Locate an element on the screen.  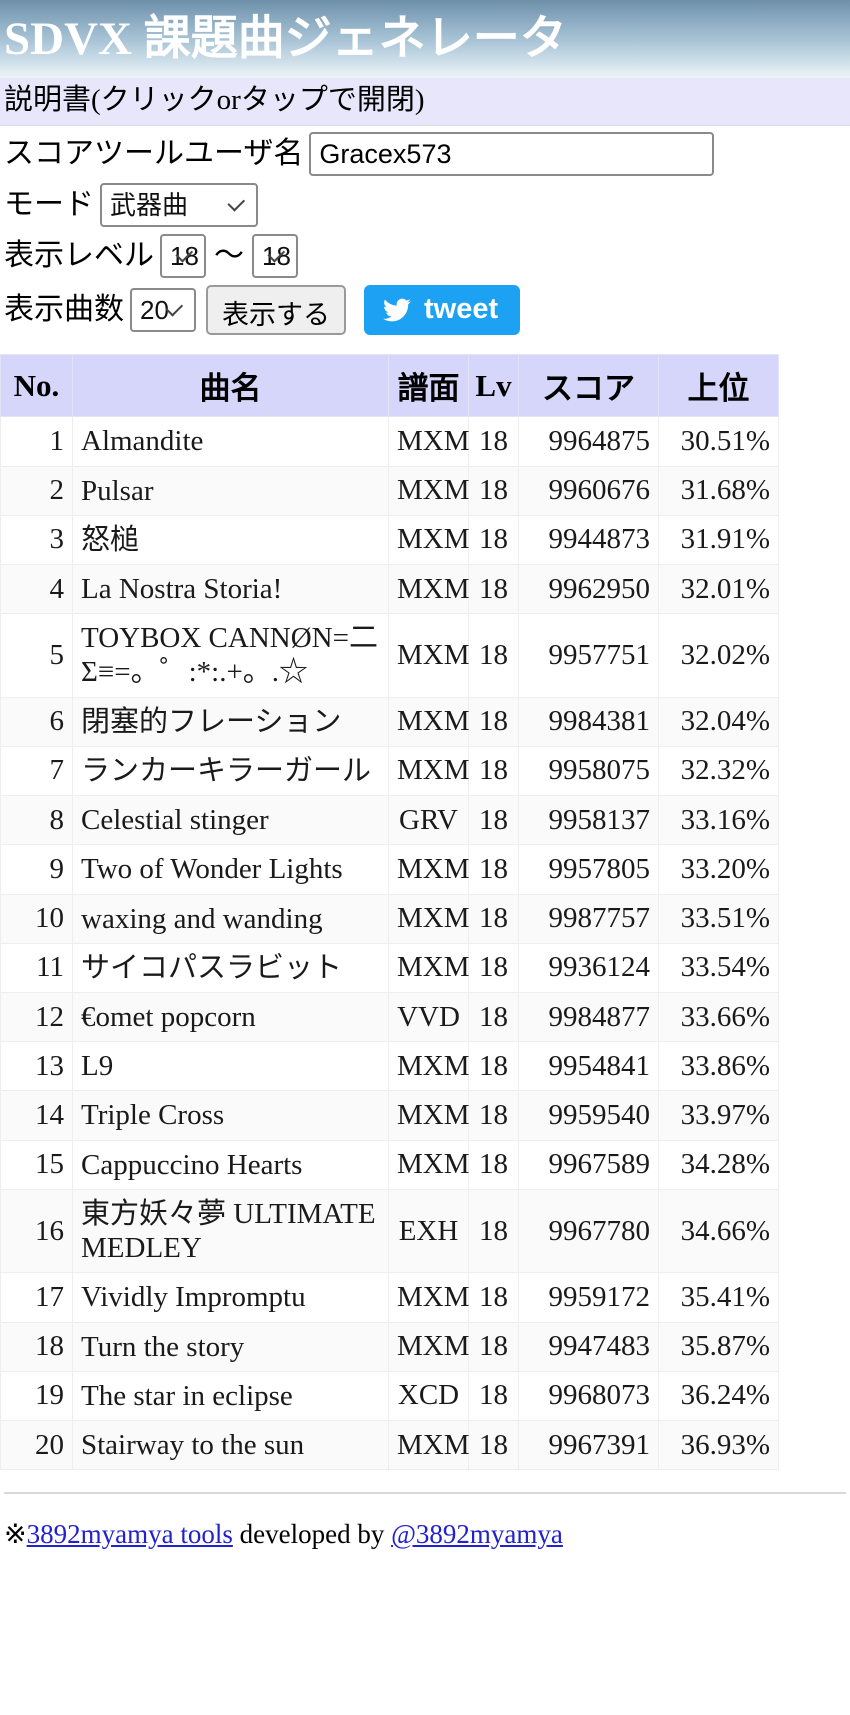
count-select-wrap: 20 is located at coordinates (163, 310).